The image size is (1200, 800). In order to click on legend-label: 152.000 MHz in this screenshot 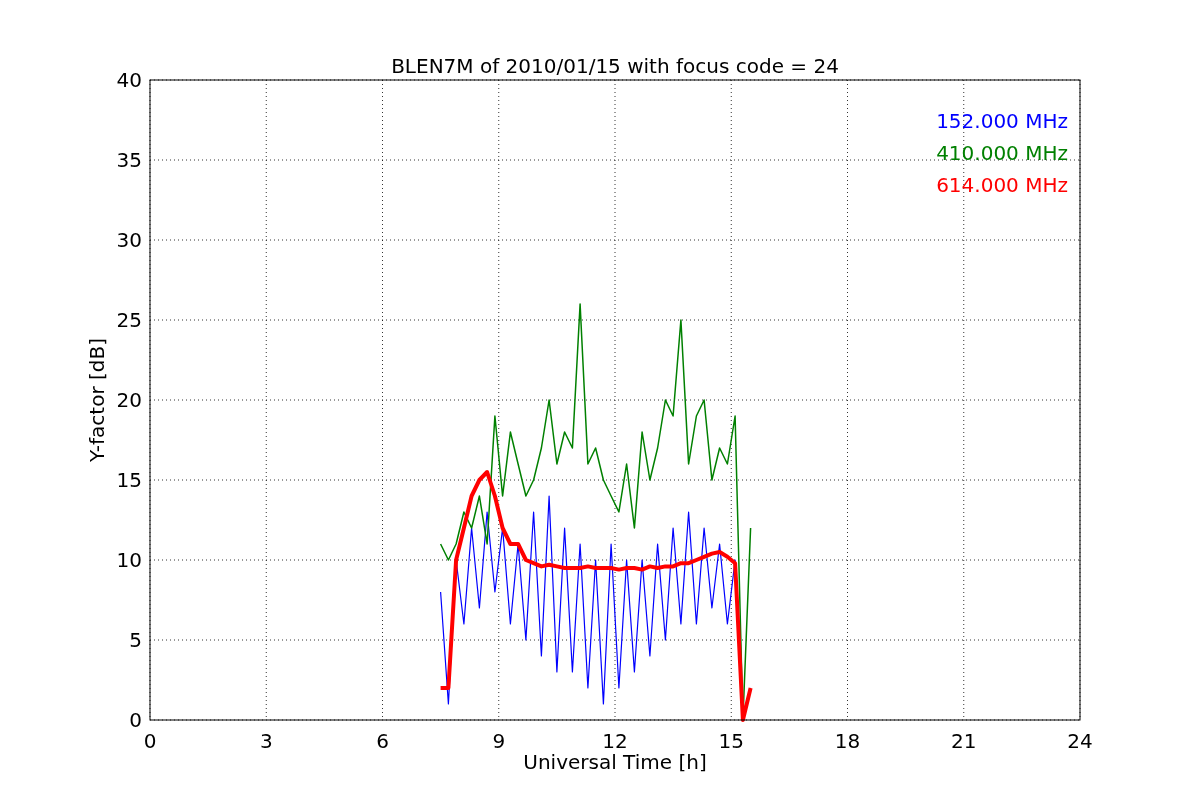, I will do `click(1002, 121)`.